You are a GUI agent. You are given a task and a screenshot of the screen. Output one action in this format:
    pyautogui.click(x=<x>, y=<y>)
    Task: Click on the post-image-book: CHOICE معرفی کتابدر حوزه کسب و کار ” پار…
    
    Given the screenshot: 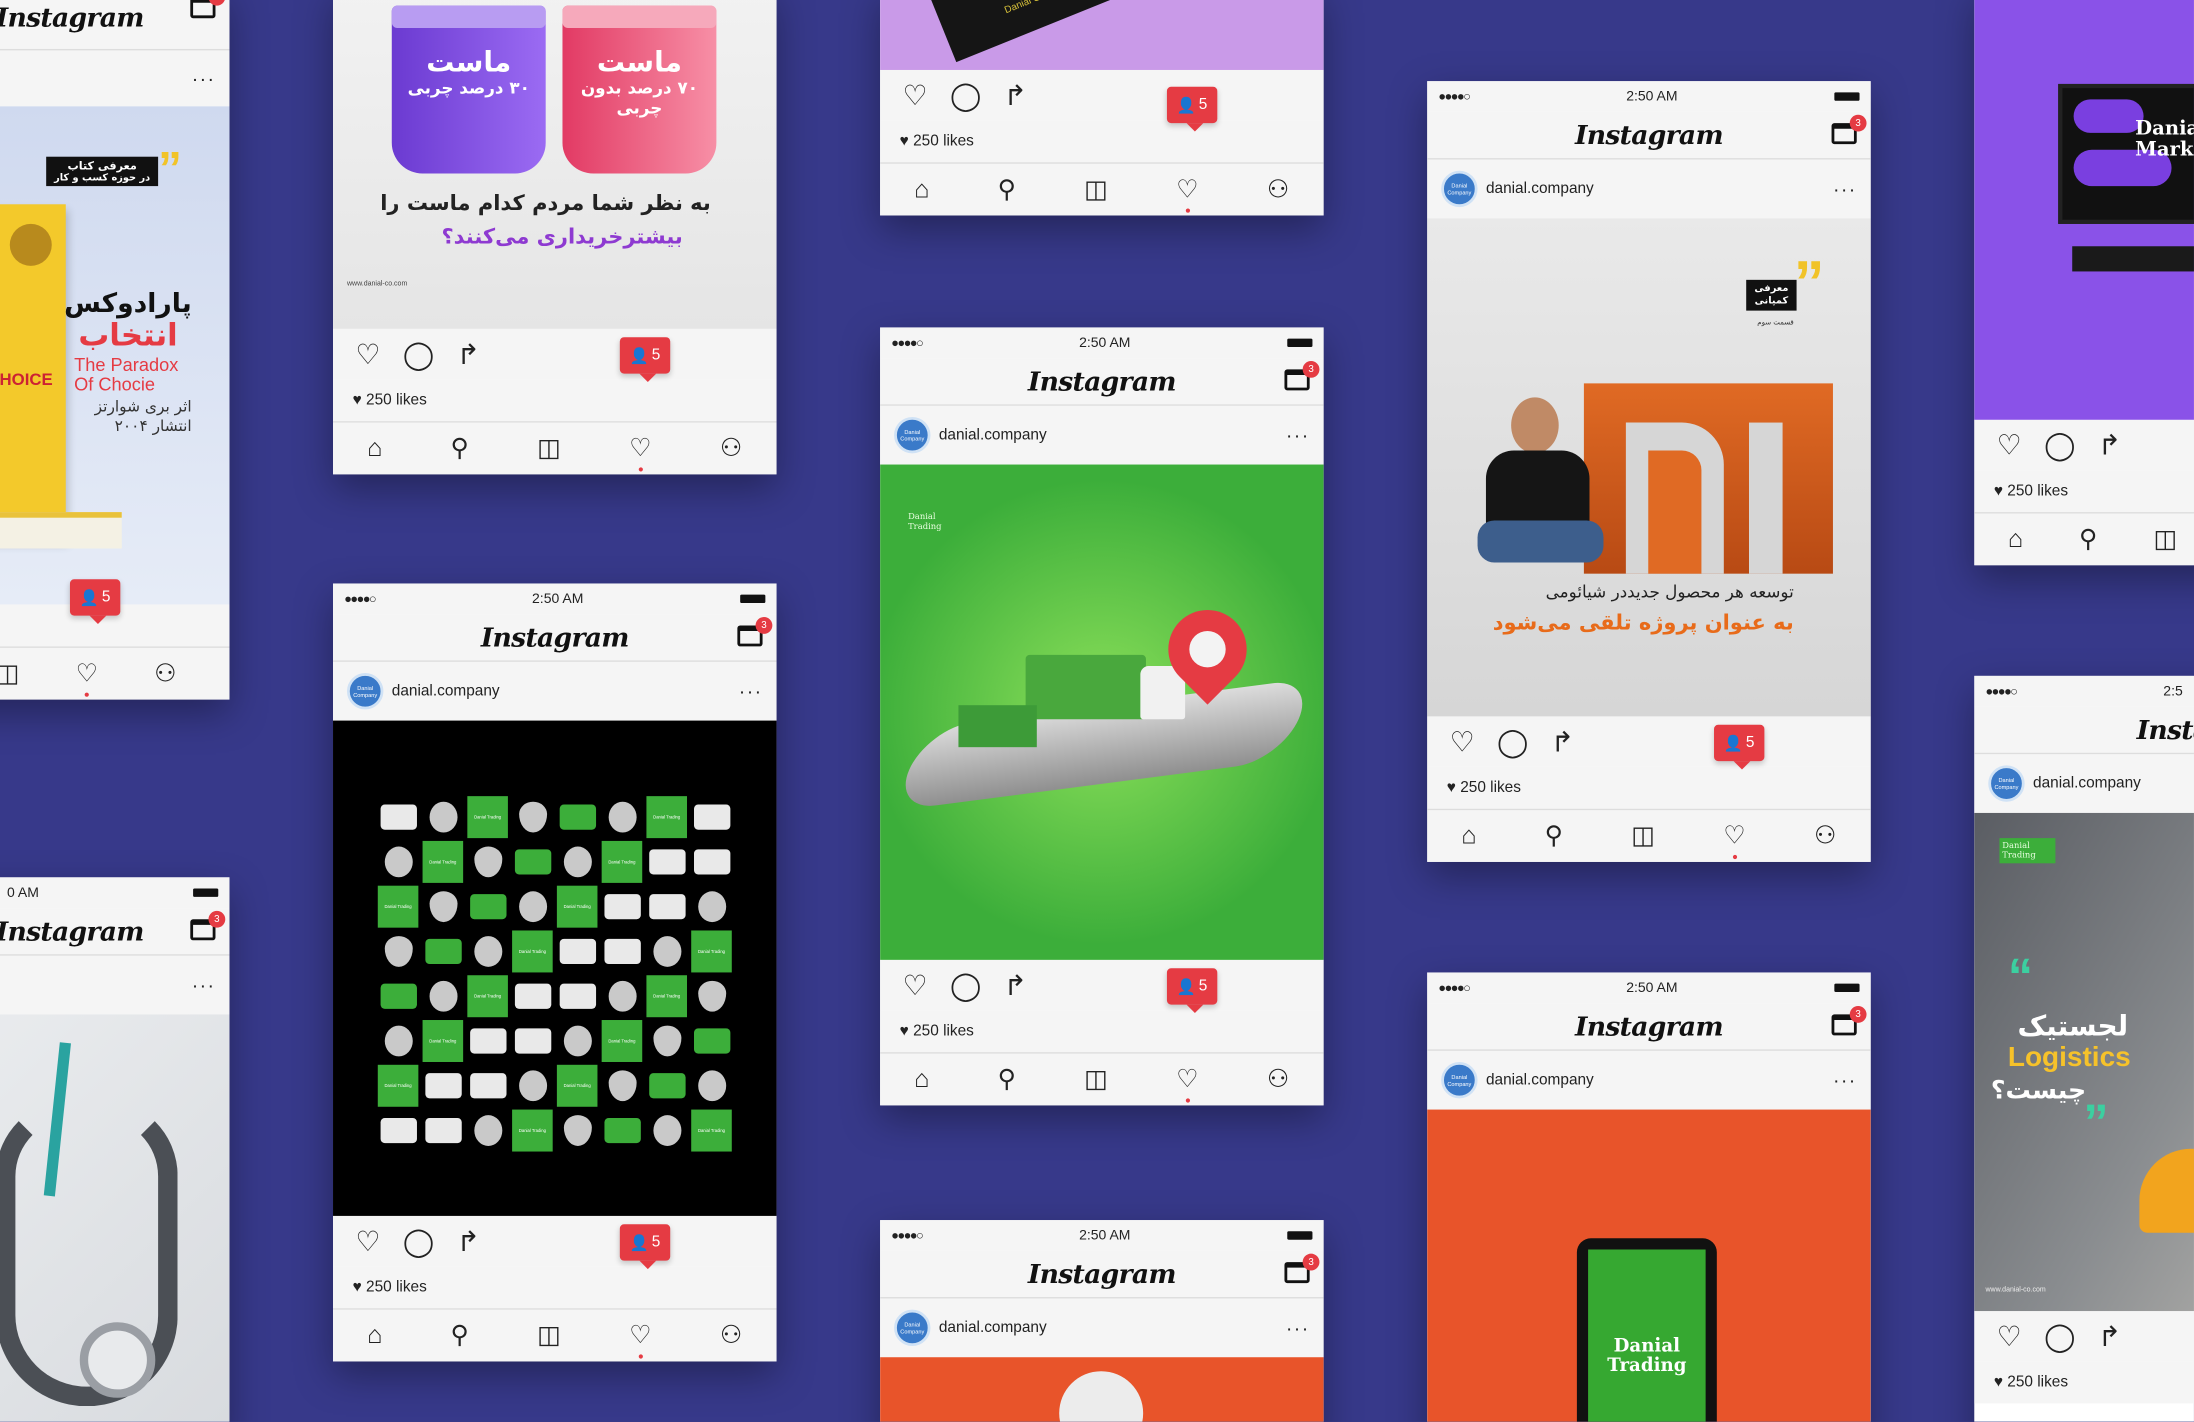 What is the action you would take?
    pyautogui.click(x=115, y=355)
    